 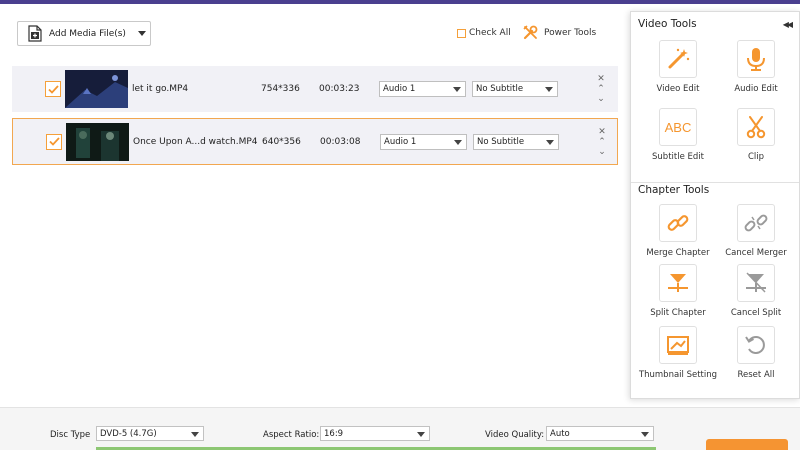 I want to click on add-file-icon, so click(x=35, y=33).